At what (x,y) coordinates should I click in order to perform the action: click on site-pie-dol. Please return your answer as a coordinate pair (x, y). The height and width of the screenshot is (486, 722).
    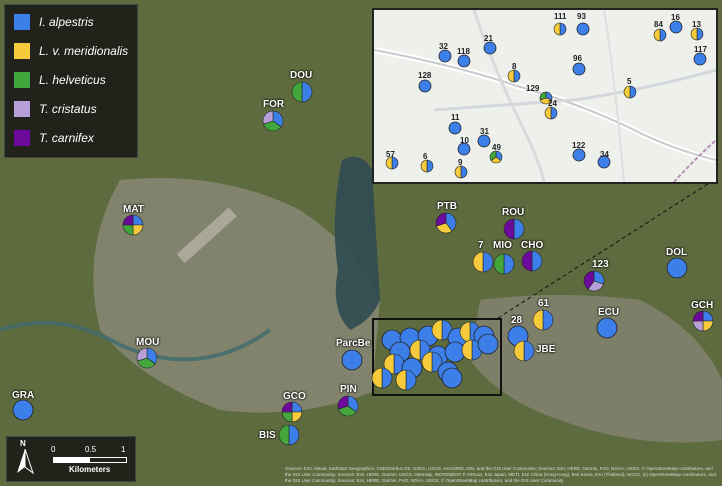
    Looking at the image, I should click on (677, 268).